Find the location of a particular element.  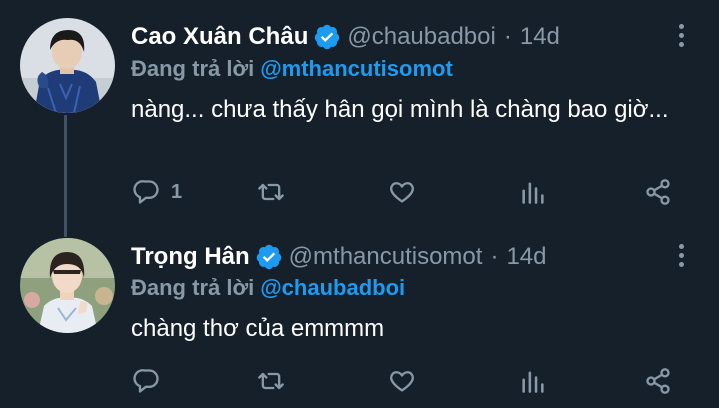

reply-mention-link: @chaubadboi is located at coordinates (332, 287).